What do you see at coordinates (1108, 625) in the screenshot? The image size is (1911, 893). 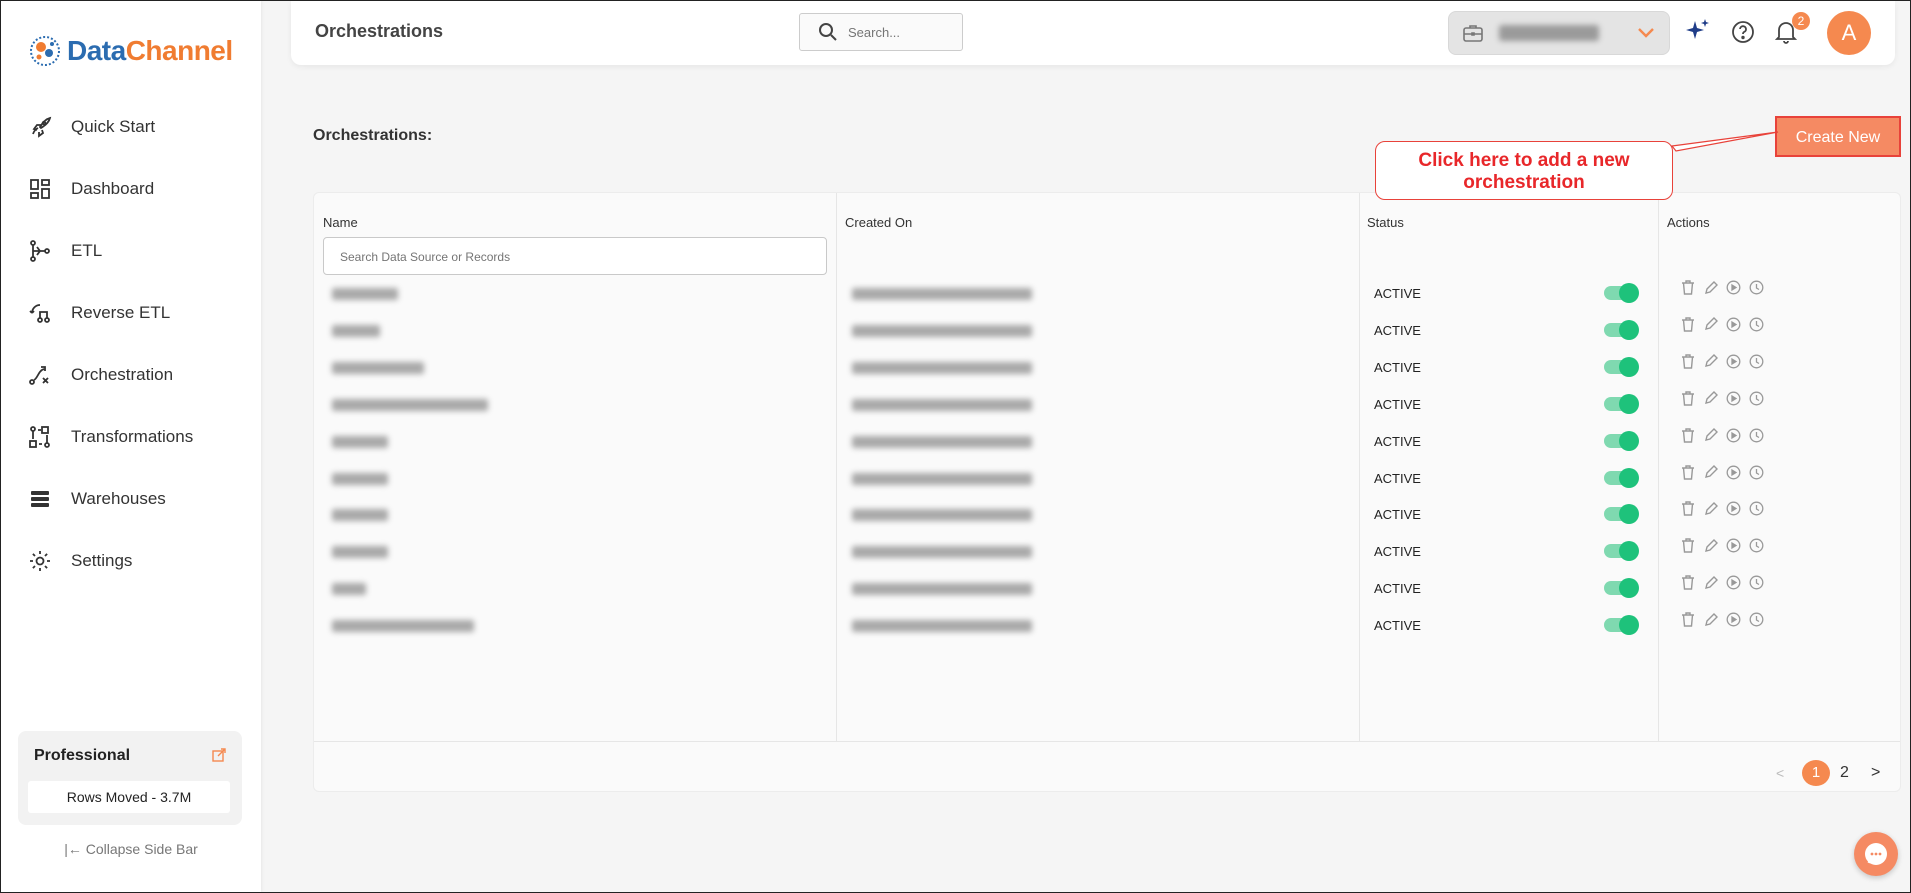 I see `table-row: ACTIVE` at bounding box center [1108, 625].